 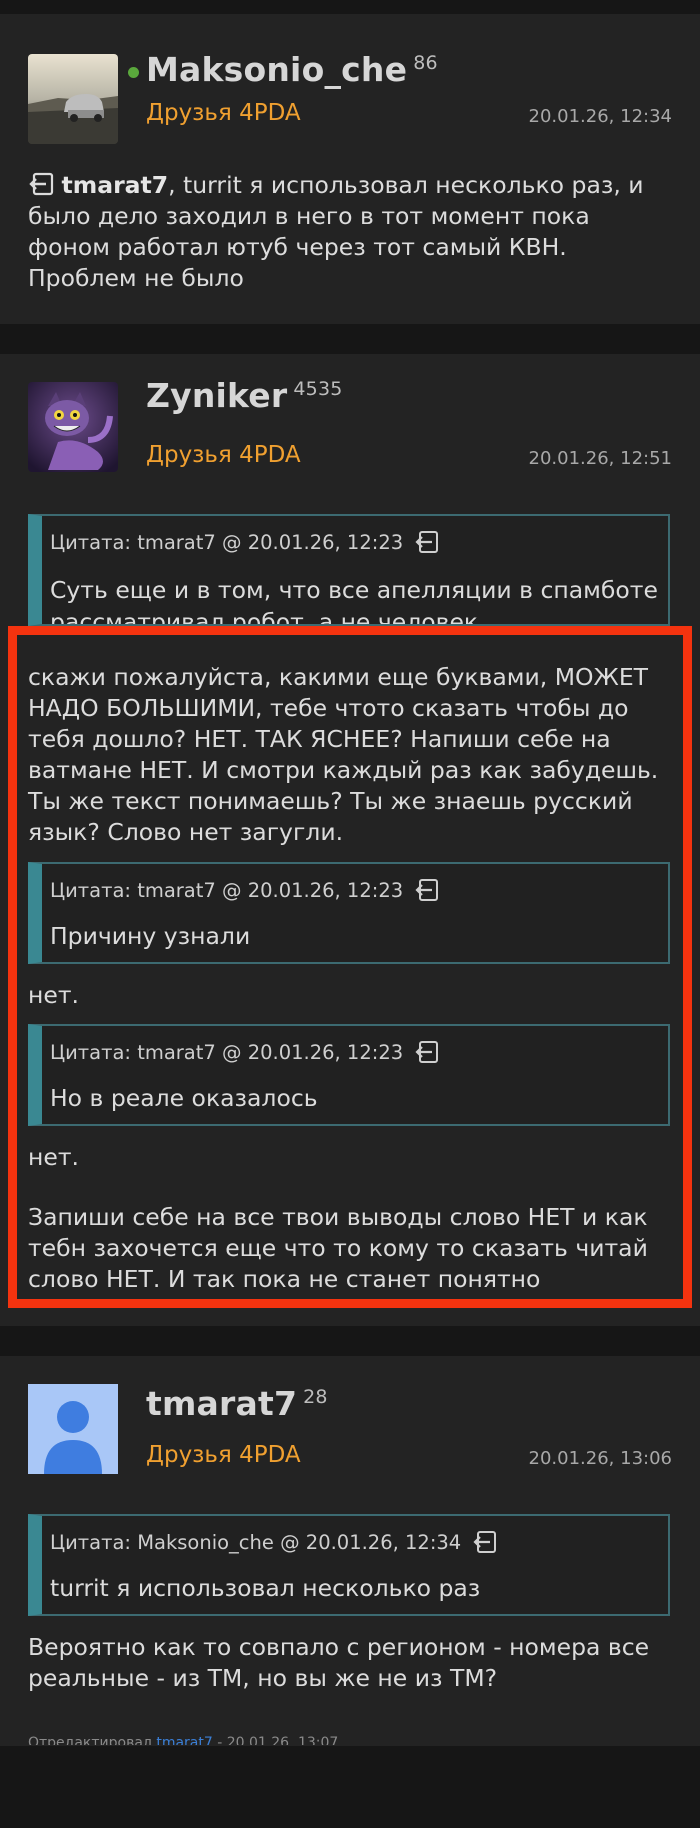 What do you see at coordinates (265, 1588) in the screenshot?
I see `quote-text: turrit я использовал несколько раз` at bounding box center [265, 1588].